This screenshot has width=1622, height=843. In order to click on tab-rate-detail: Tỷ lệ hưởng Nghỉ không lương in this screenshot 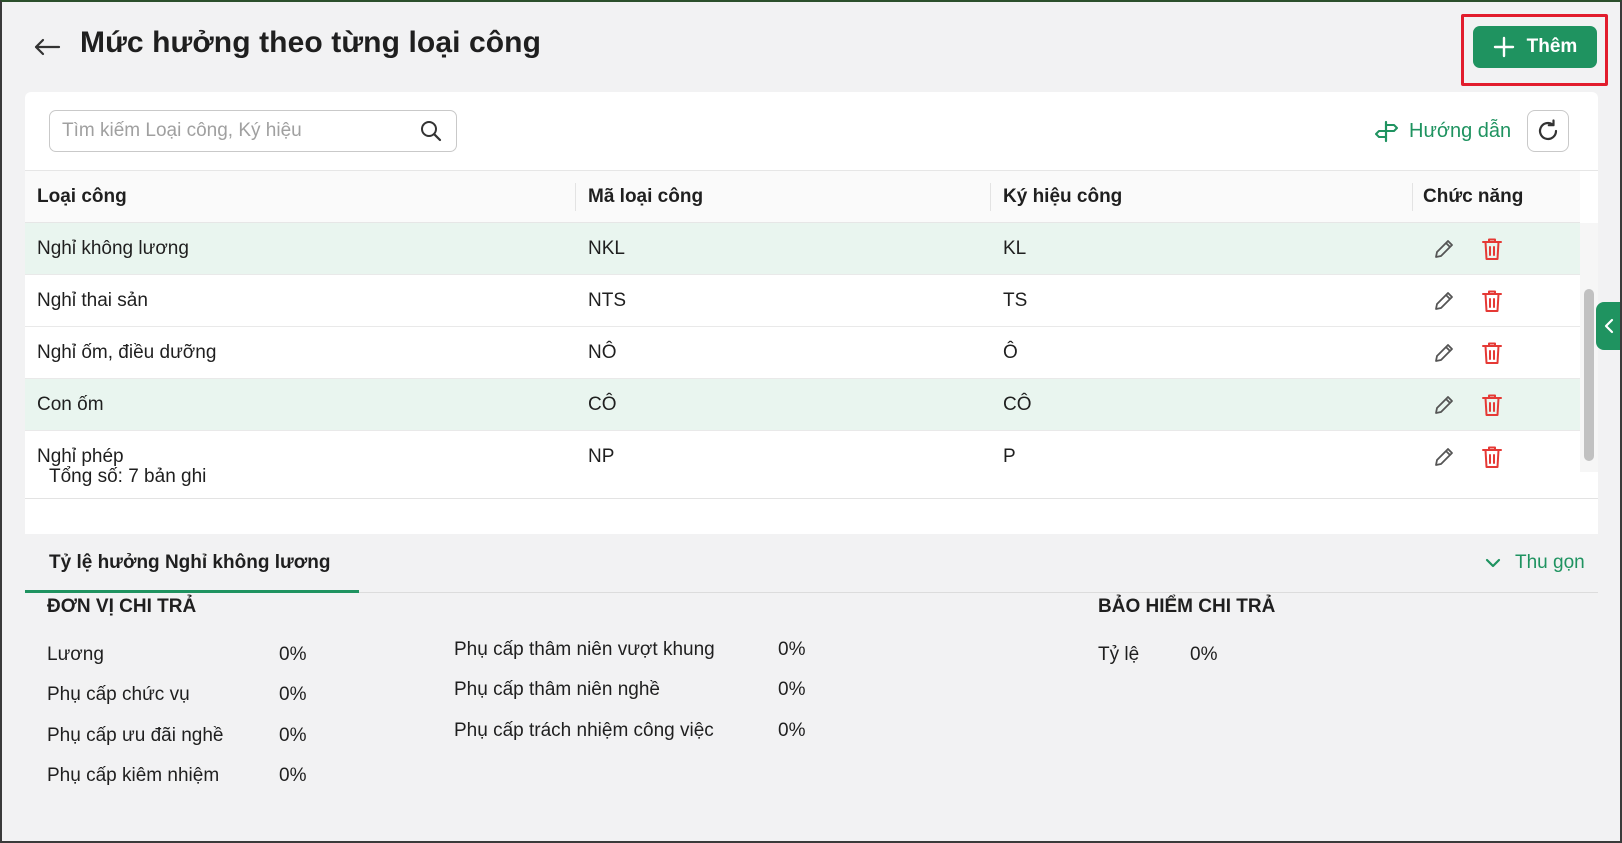, I will do `click(189, 563)`.